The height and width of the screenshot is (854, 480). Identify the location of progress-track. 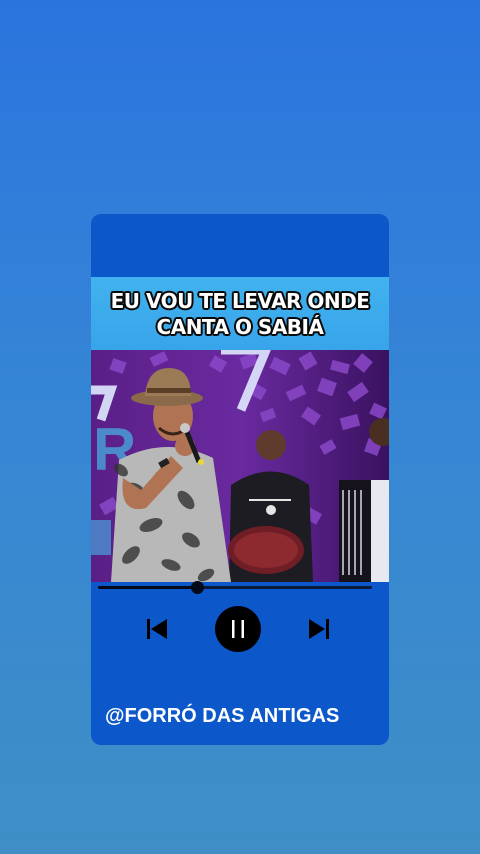
(235, 587).